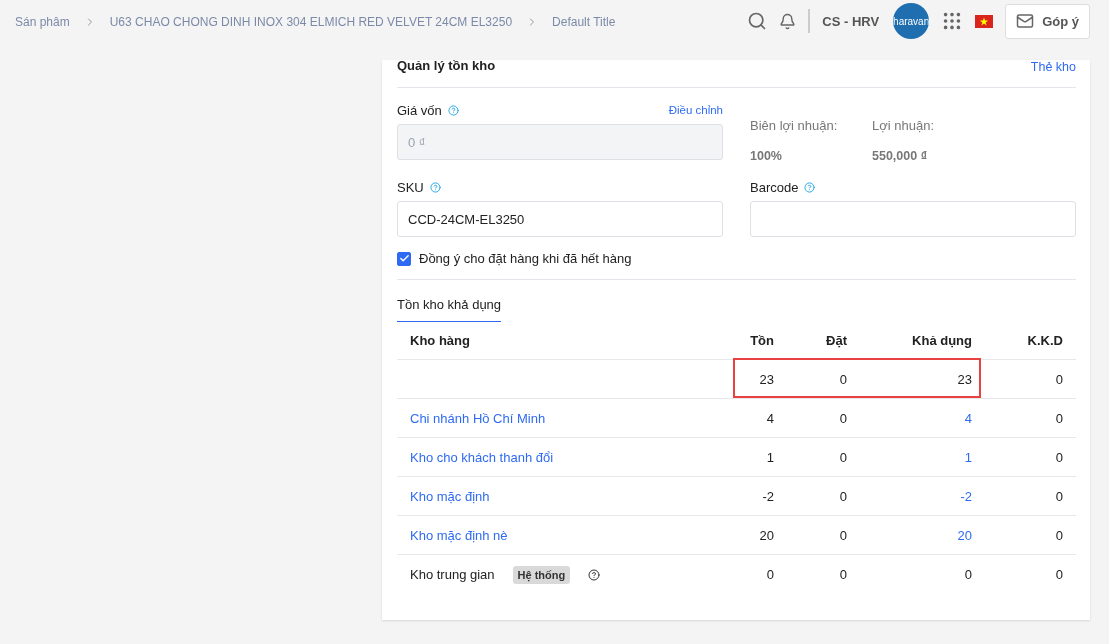 This screenshot has height=644, width=1109. What do you see at coordinates (1047, 21) in the screenshot?
I see `feedback-button: Góp ý` at bounding box center [1047, 21].